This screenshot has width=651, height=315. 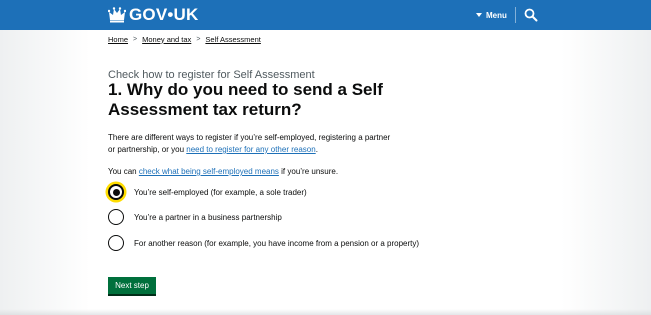 What do you see at coordinates (308, 171) in the screenshot?
I see `help-text-end: if you’re unsure.` at bounding box center [308, 171].